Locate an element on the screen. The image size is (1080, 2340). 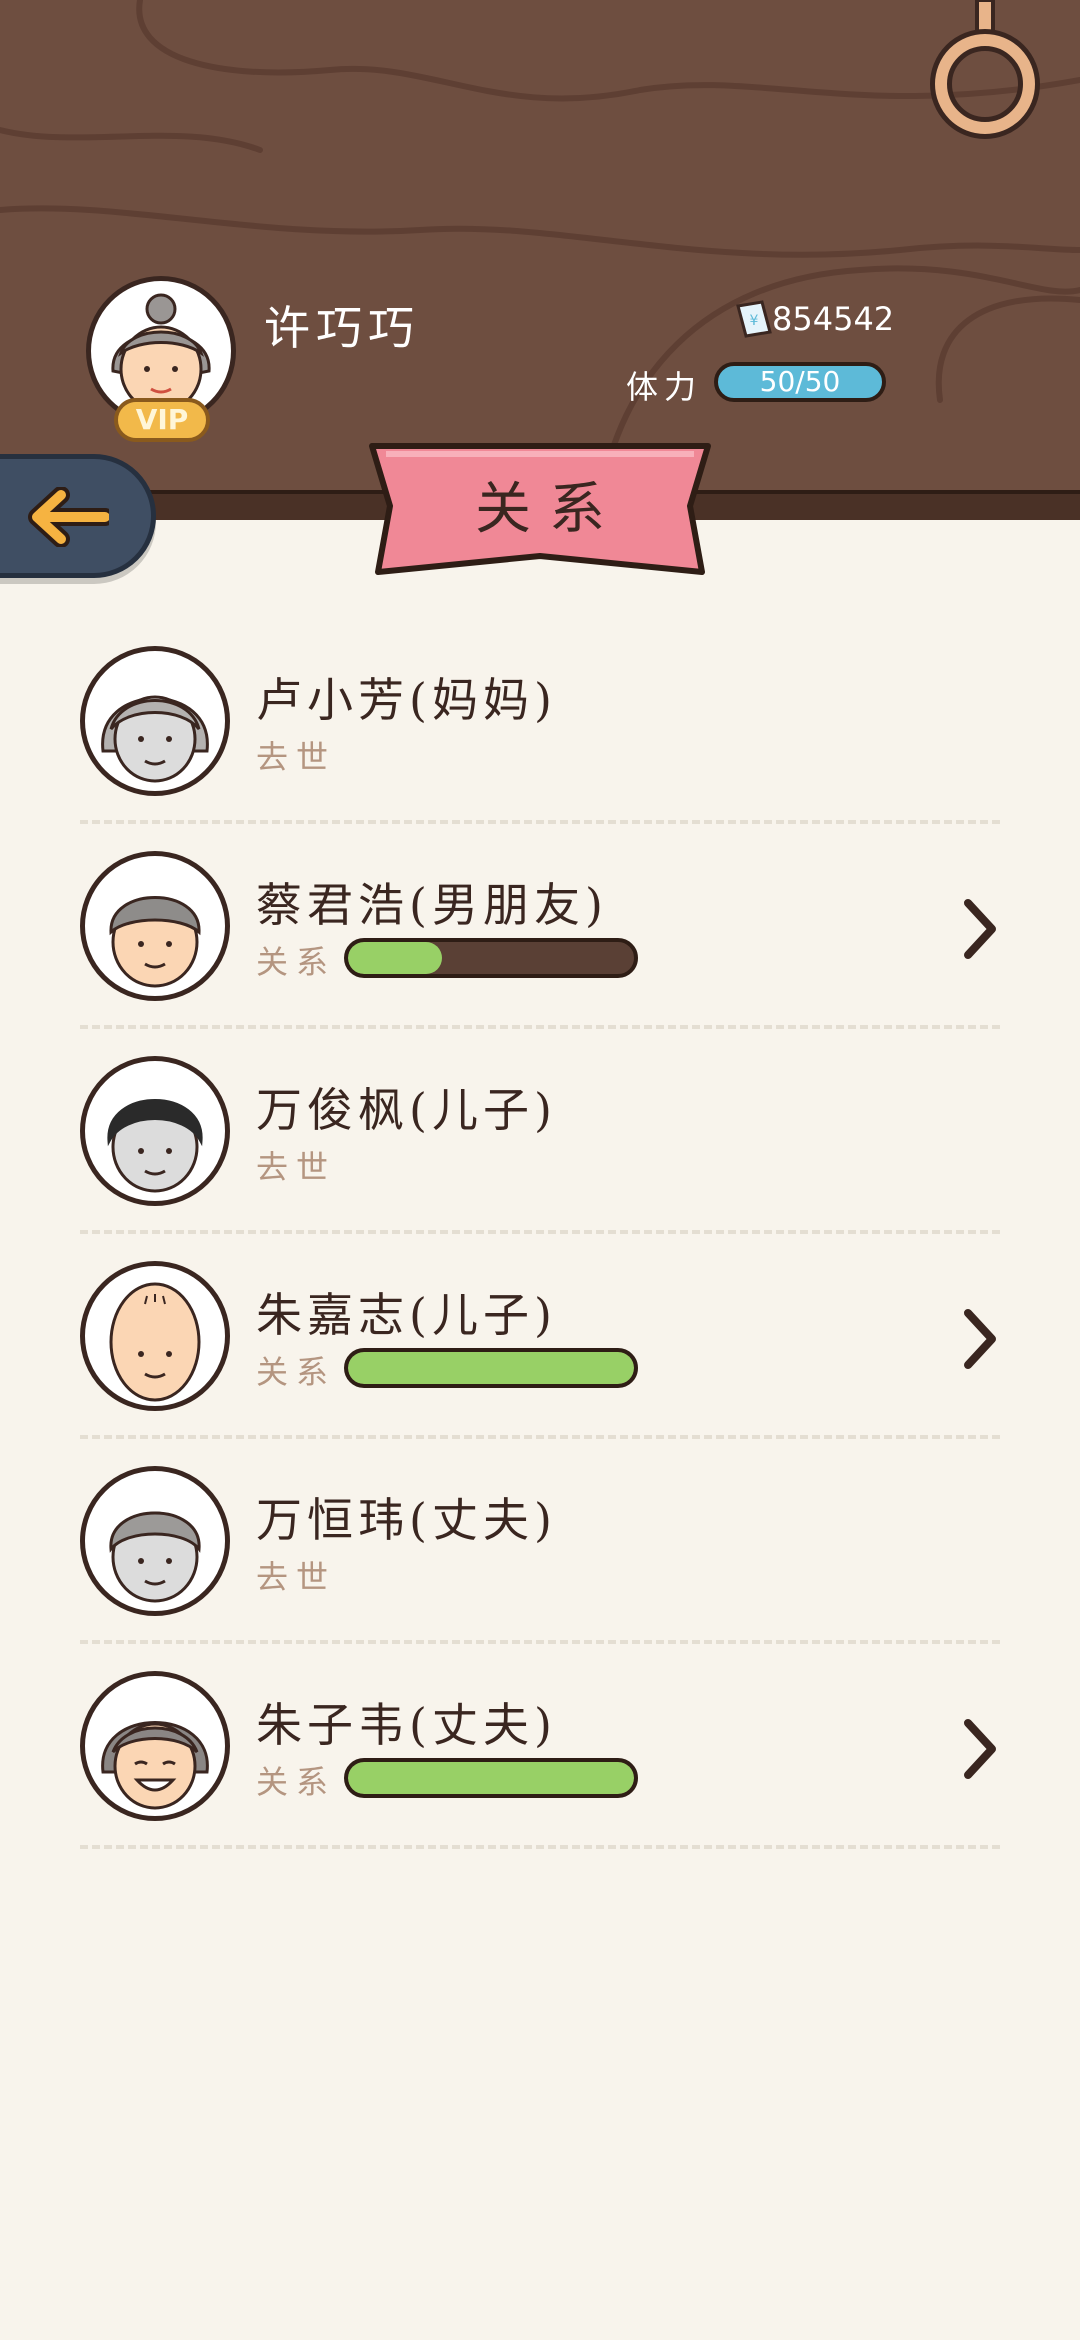
relation-row: 蔡君浩(男朋友) 关系 is located at coordinates (540, 947).